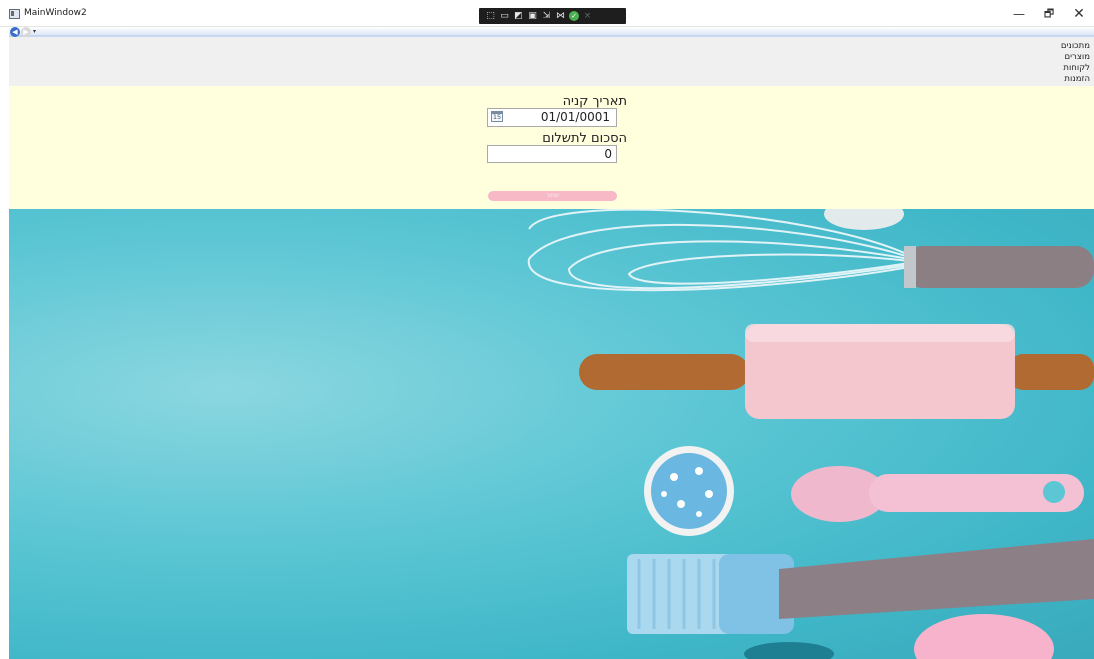 This screenshot has height=659, width=1094. What do you see at coordinates (552, 196) in the screenshot?
I see `save-button: שמור` at bounding box center [552, 196].